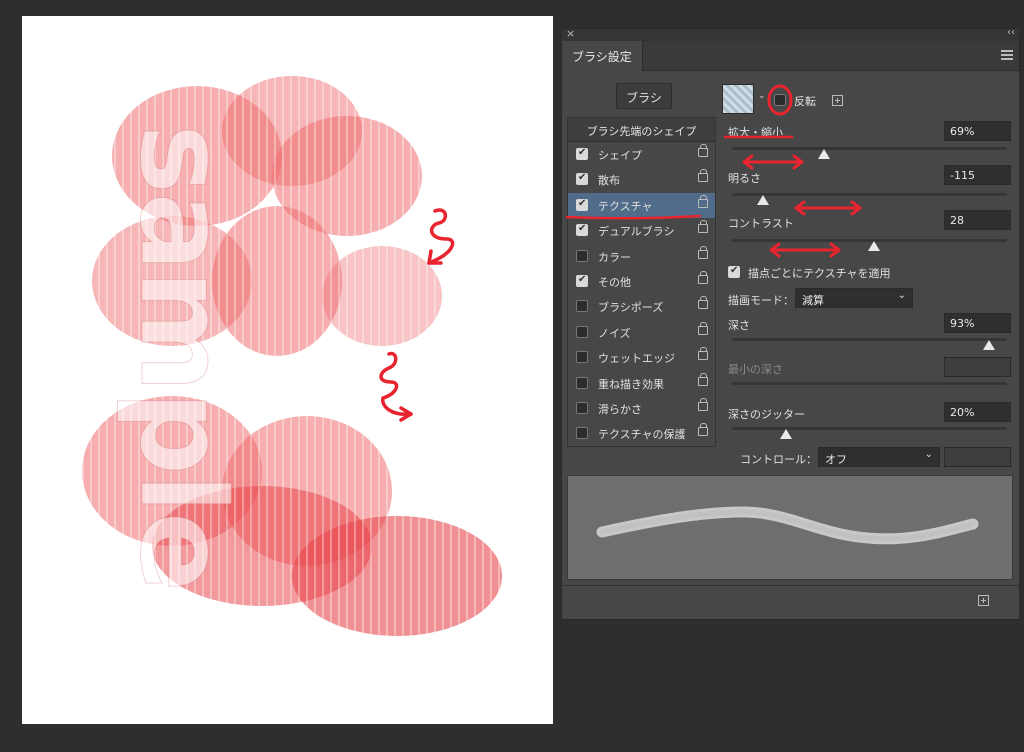 The image size is (1024, 752). Describe the element at coordinates (977, 457) in the screenshot. I see `control-extra-field` at that location.